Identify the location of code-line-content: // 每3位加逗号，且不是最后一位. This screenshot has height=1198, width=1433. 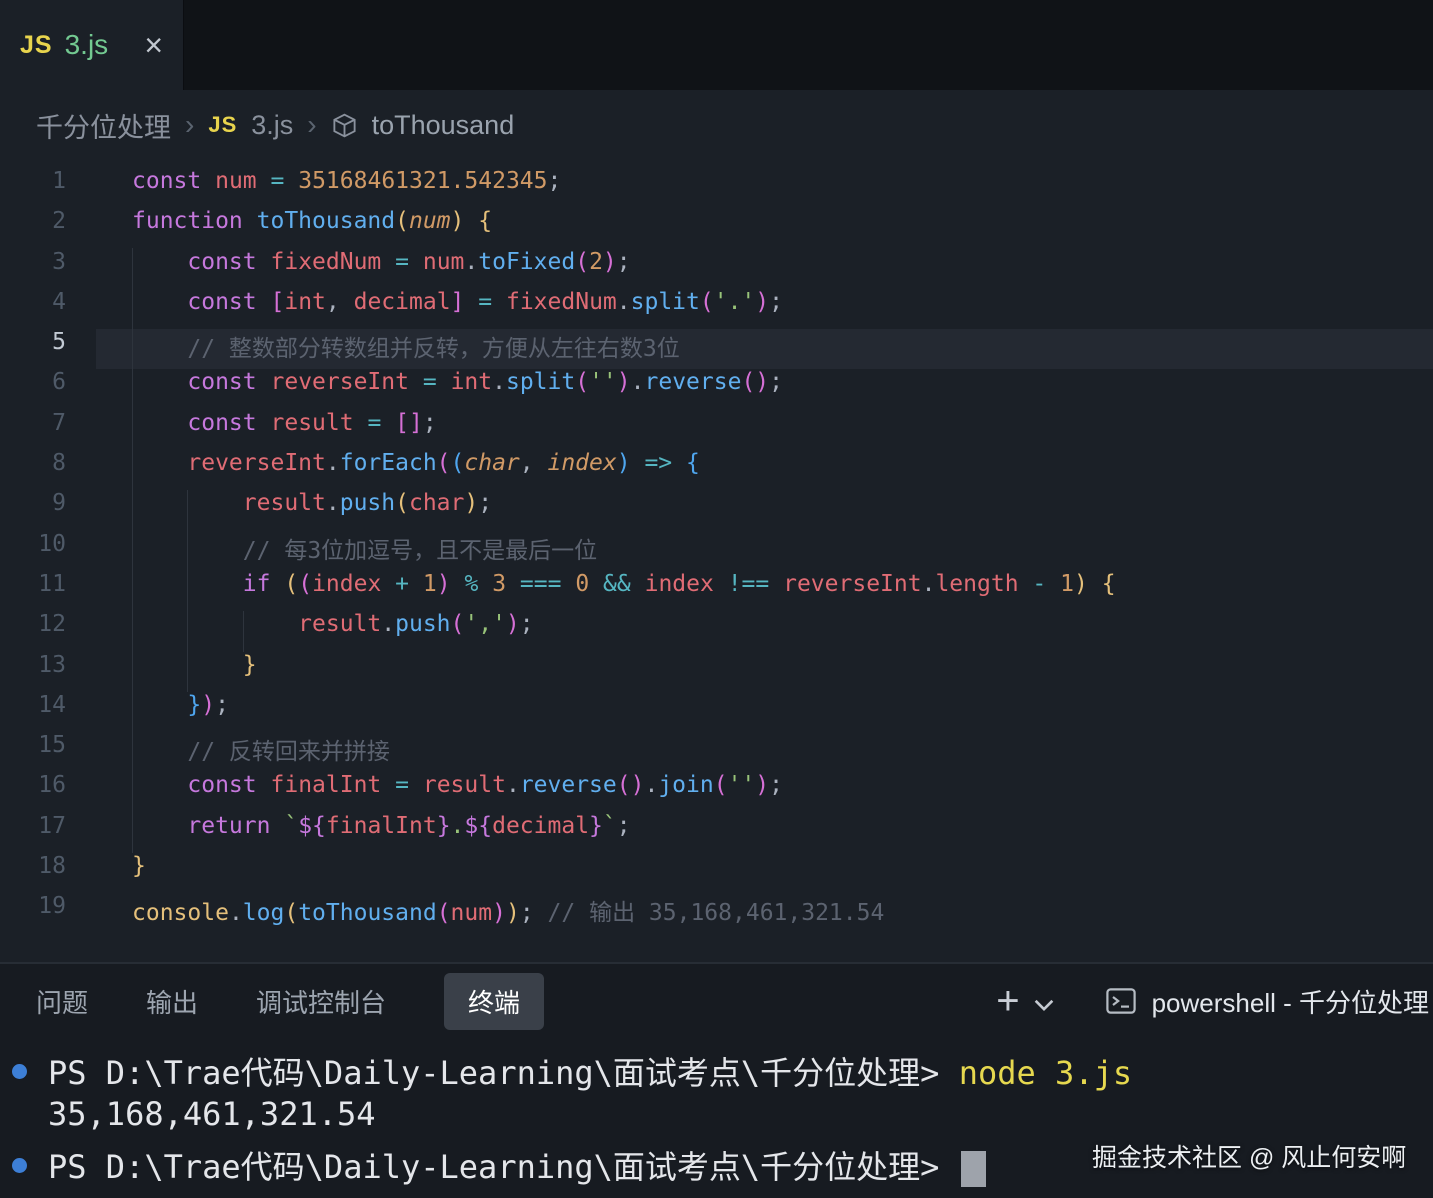
(764, 551).